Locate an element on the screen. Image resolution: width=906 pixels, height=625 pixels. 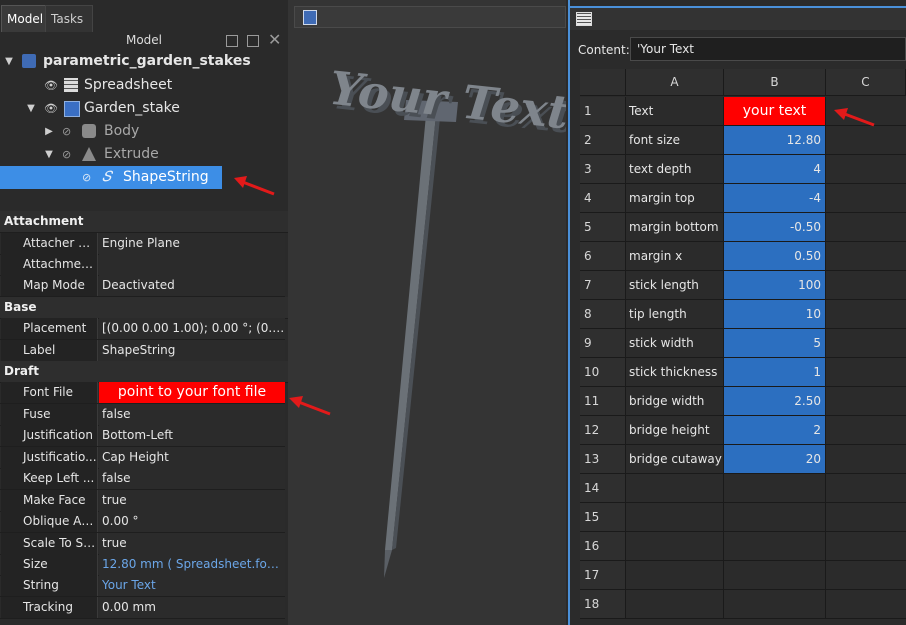
row-header: 1 is located at coordinates (603, 111).